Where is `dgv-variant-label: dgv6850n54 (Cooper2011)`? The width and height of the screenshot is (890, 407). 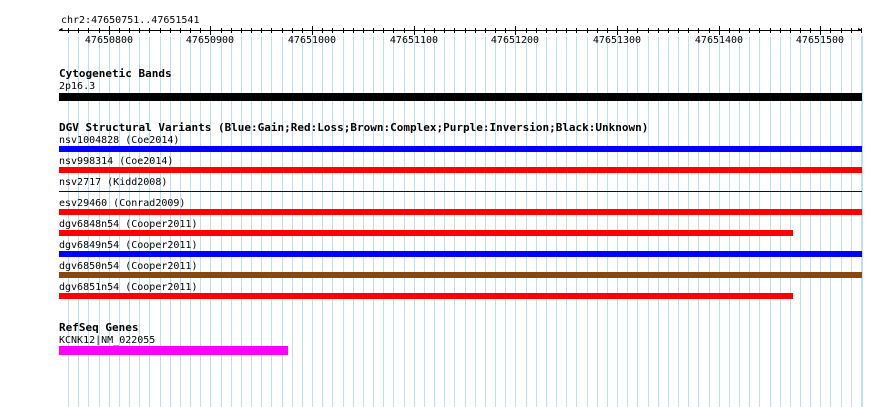
dgv-variant-label: dgv6850n54 (Cooper2011) is located at coordinates (128, 266).